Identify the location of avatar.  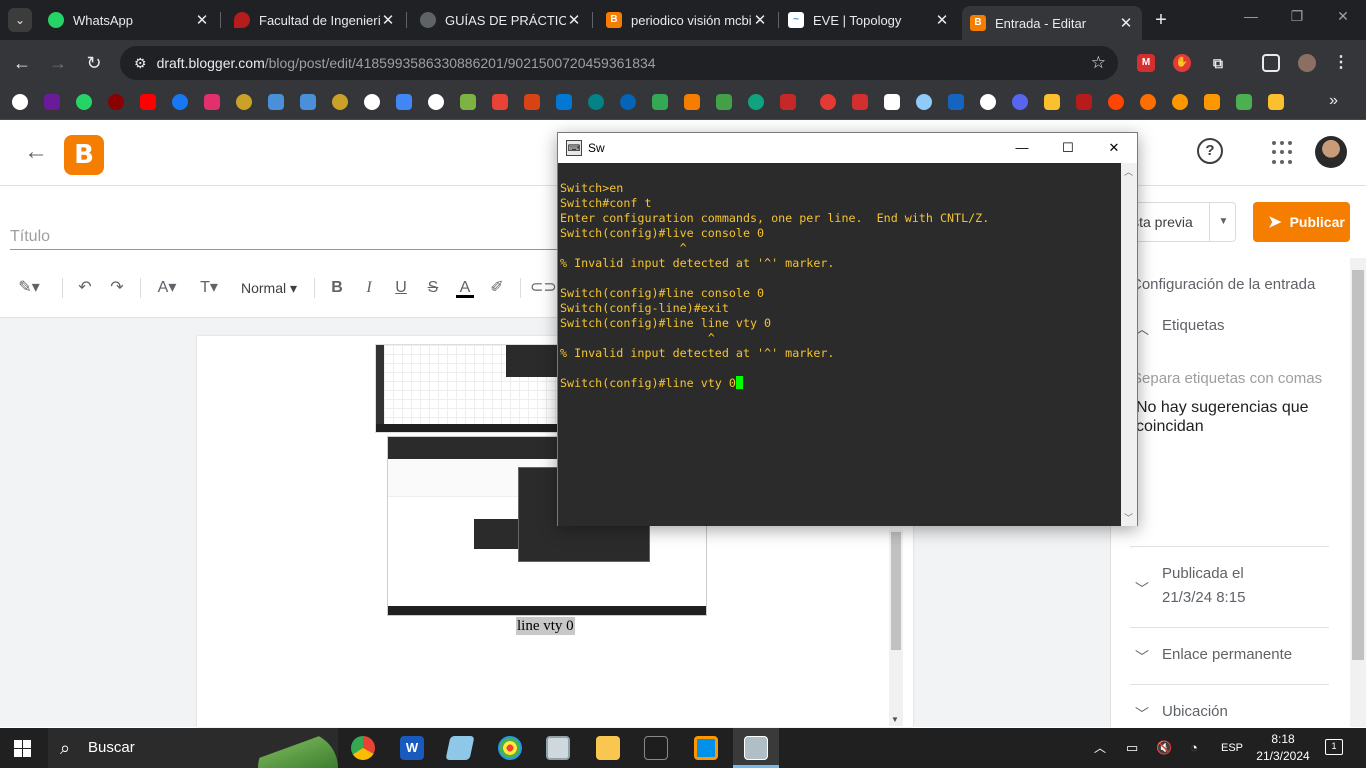
(1331, 152).